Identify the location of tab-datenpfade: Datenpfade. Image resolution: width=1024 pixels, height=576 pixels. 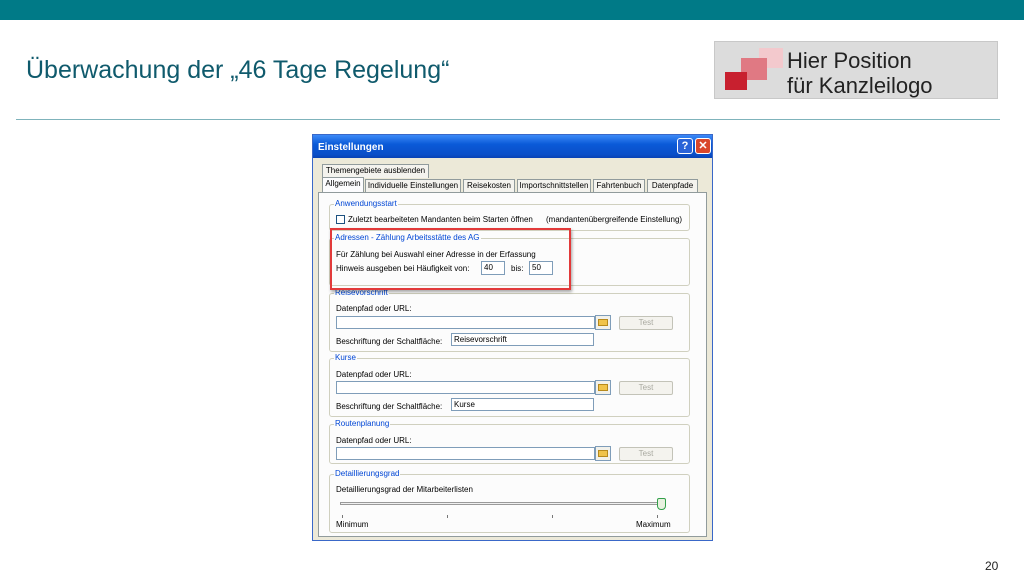
(672, 186).